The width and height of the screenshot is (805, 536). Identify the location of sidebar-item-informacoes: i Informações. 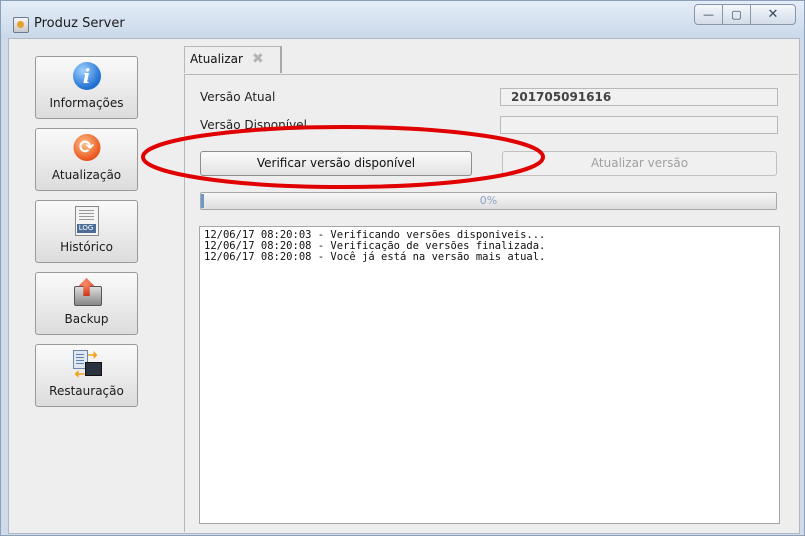
(86, 87).